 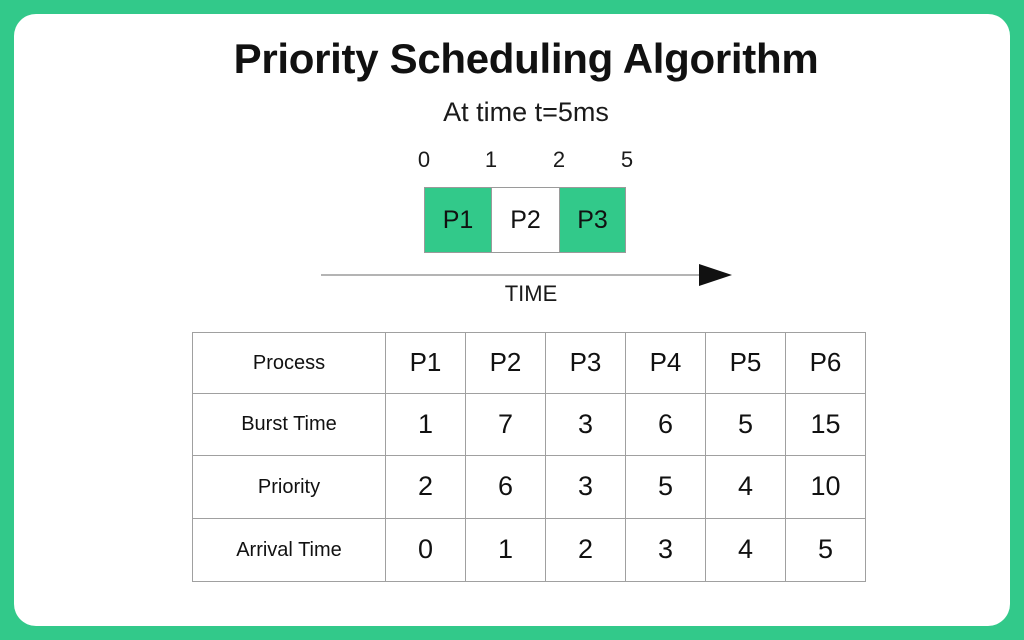 I want to click on table-row: Arrival Time 0 1 2 3 4 5, so click(x=529, y=550).